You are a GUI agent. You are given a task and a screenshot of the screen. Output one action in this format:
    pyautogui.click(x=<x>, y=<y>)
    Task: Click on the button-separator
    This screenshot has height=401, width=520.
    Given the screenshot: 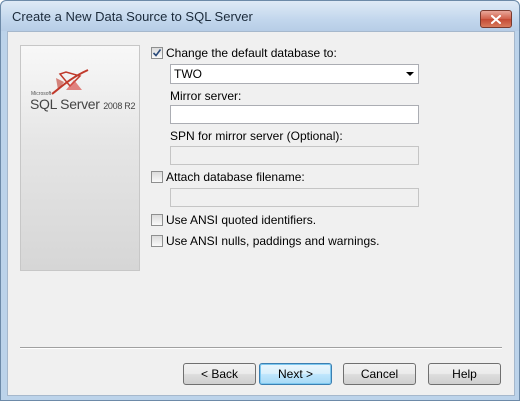 What is the action you would take?
    pyautogui.click(x=261, y=348)
    